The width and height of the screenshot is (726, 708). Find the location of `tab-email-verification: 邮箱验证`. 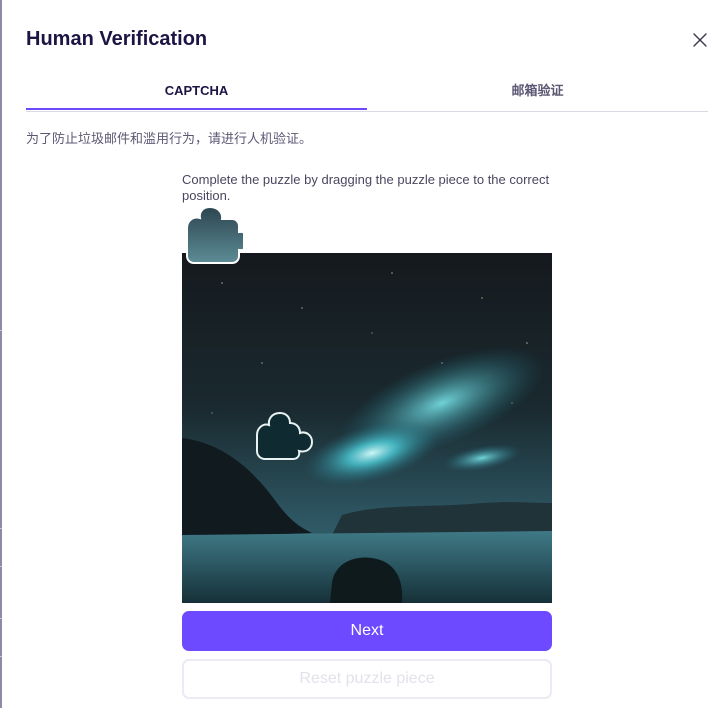

tab-email-verification: 邮箱验证 is located at coordinates (537, 93).